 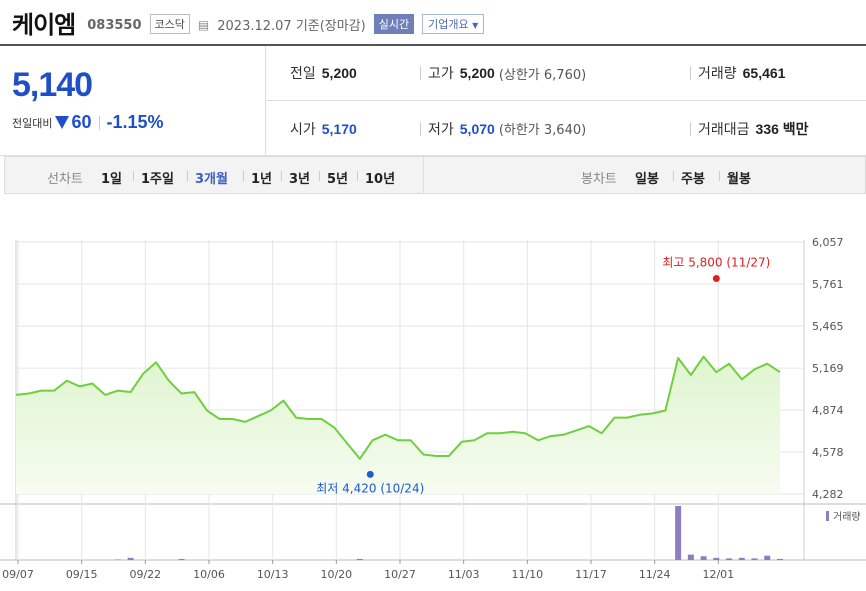 What do you see at coordinates (542, 130) in the screenshot?
I see `stat-sub: (하한가 3,640)` at bounding box center [542, 130].